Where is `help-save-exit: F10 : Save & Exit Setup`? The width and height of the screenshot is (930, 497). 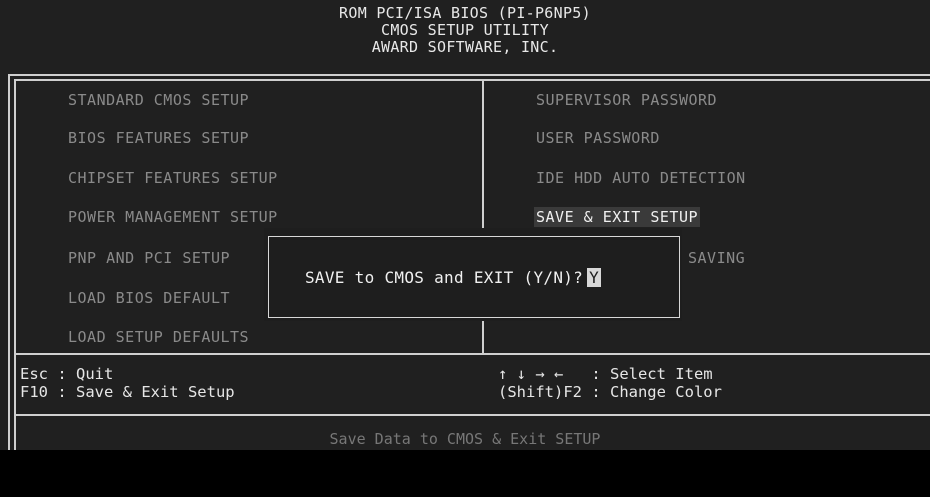 help-save-exit: F10 : Save & Exit Setup is located at coordinates (127, 392).